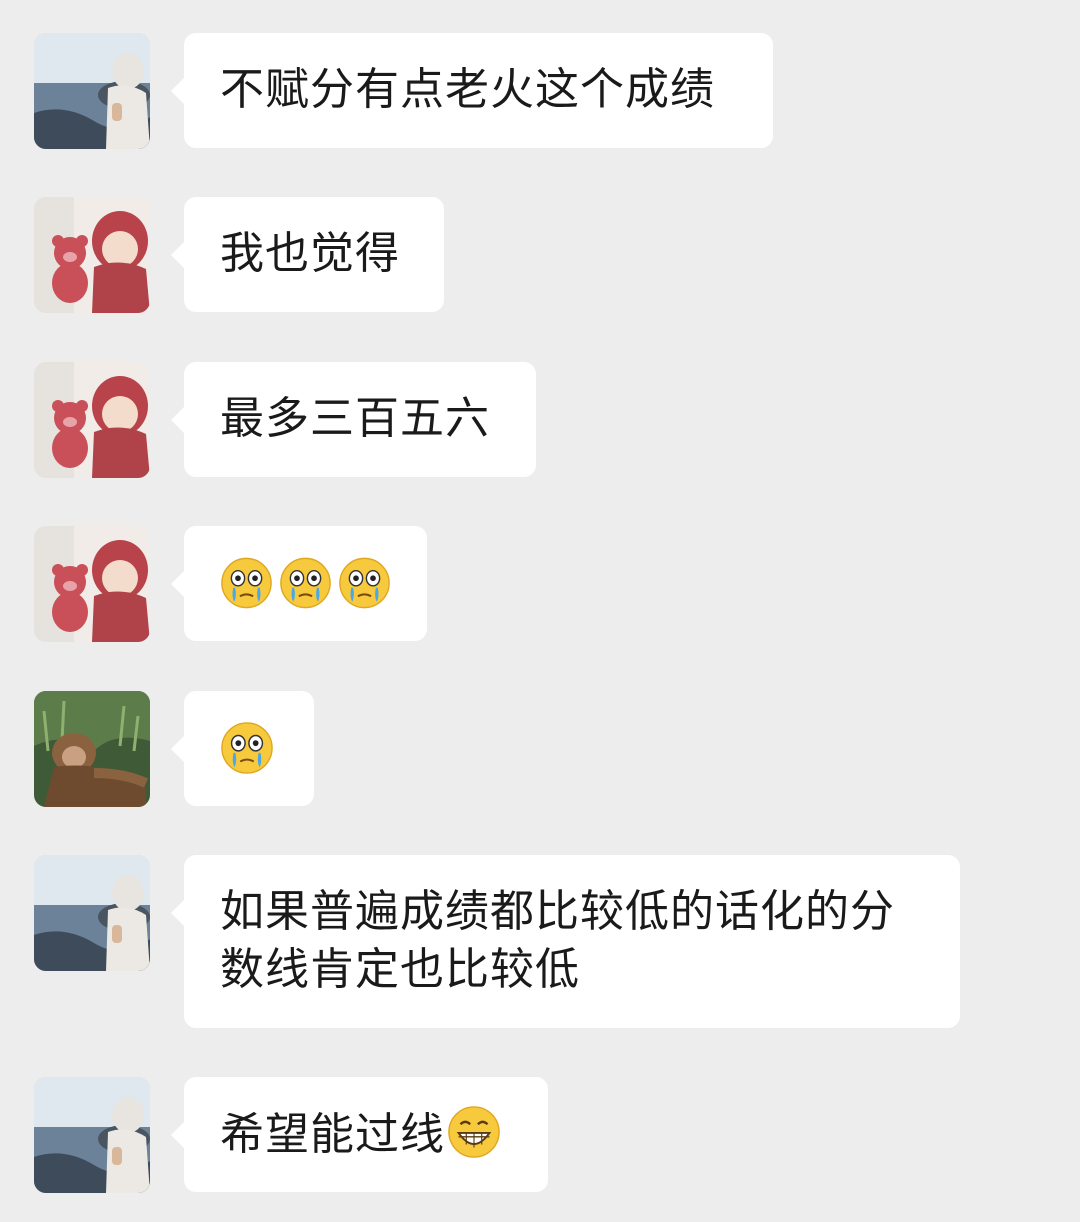 Image resolution: width=1080 pixels, height=1222 pixels. I want to click on grin-emoji-icon, so click(474, 1132).